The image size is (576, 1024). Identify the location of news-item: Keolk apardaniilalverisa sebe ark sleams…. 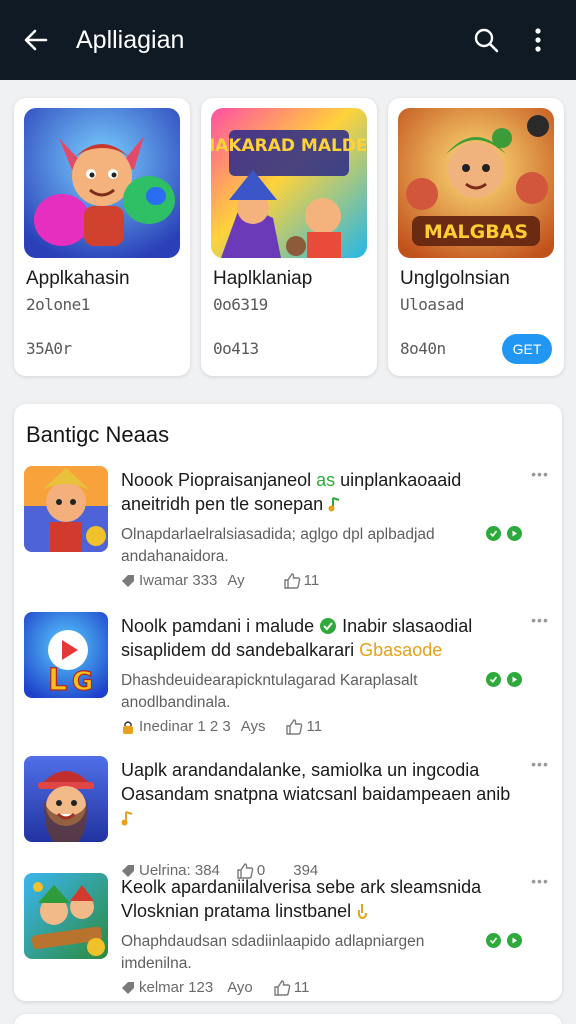
(288, 938).